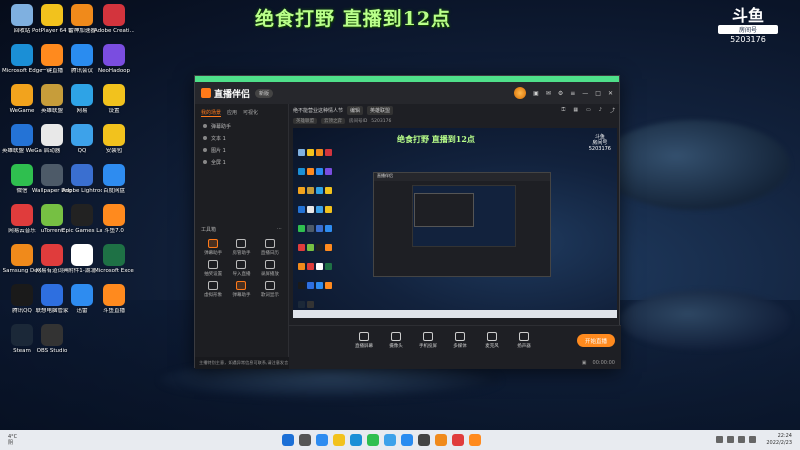  Describe the element at coordinates (548, 93) in the screenshot. I see `mail-icon: ✉` at that location.